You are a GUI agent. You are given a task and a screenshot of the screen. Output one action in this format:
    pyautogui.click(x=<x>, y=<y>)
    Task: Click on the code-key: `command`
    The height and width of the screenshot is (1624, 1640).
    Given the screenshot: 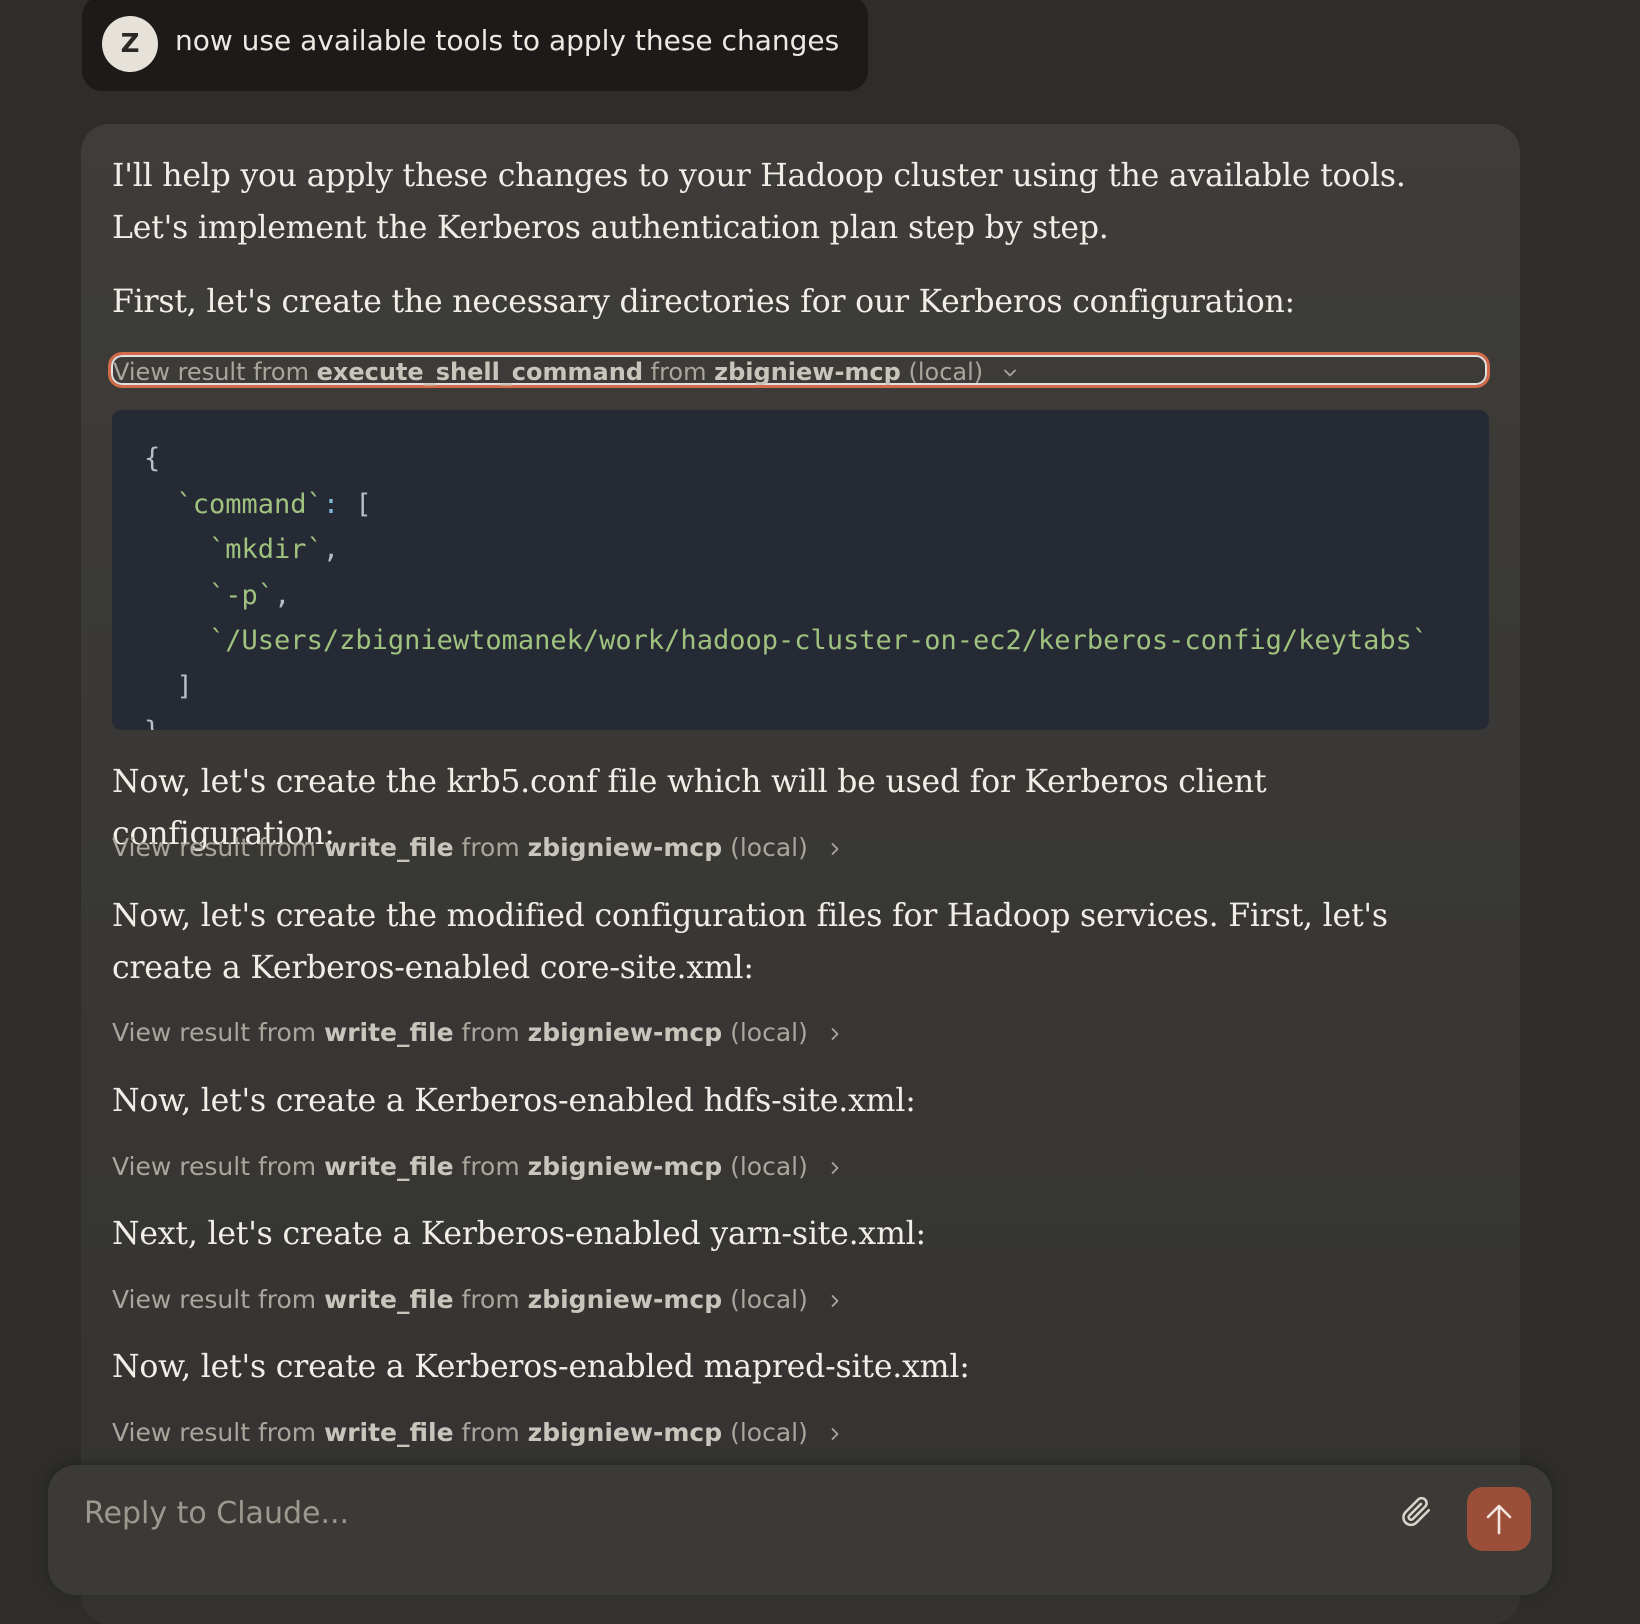 What is the action you would take?
    pyautogui.click(x=249, y=504)
    